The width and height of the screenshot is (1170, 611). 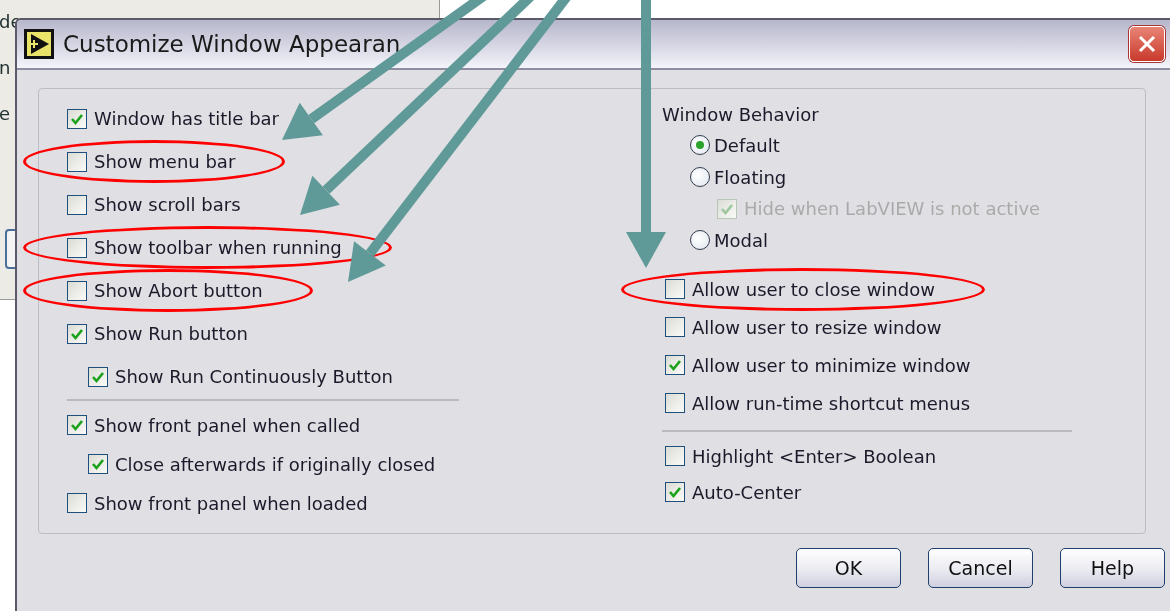 I want to click on checkbox-label: Show front panel when called, so click(x=227, y=425).